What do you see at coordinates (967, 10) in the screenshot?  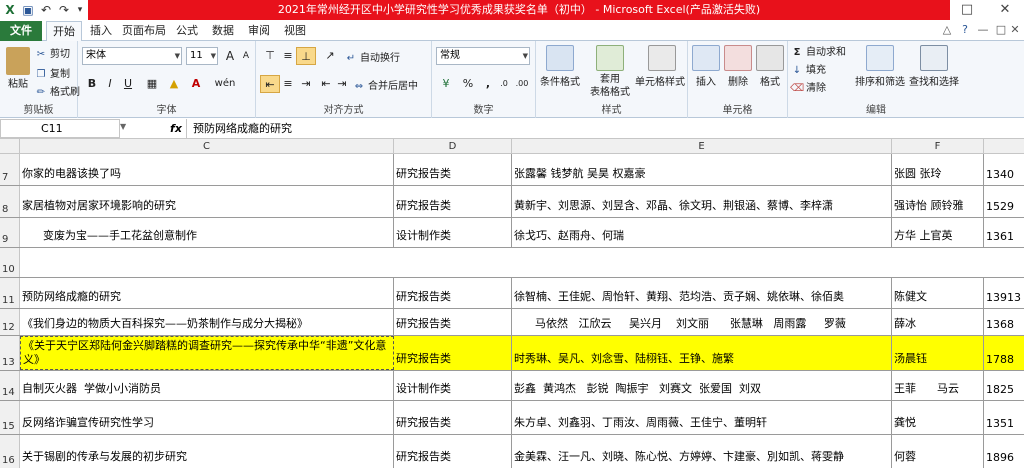 I see `restore-icon: □` at bounding box center [967, 10].